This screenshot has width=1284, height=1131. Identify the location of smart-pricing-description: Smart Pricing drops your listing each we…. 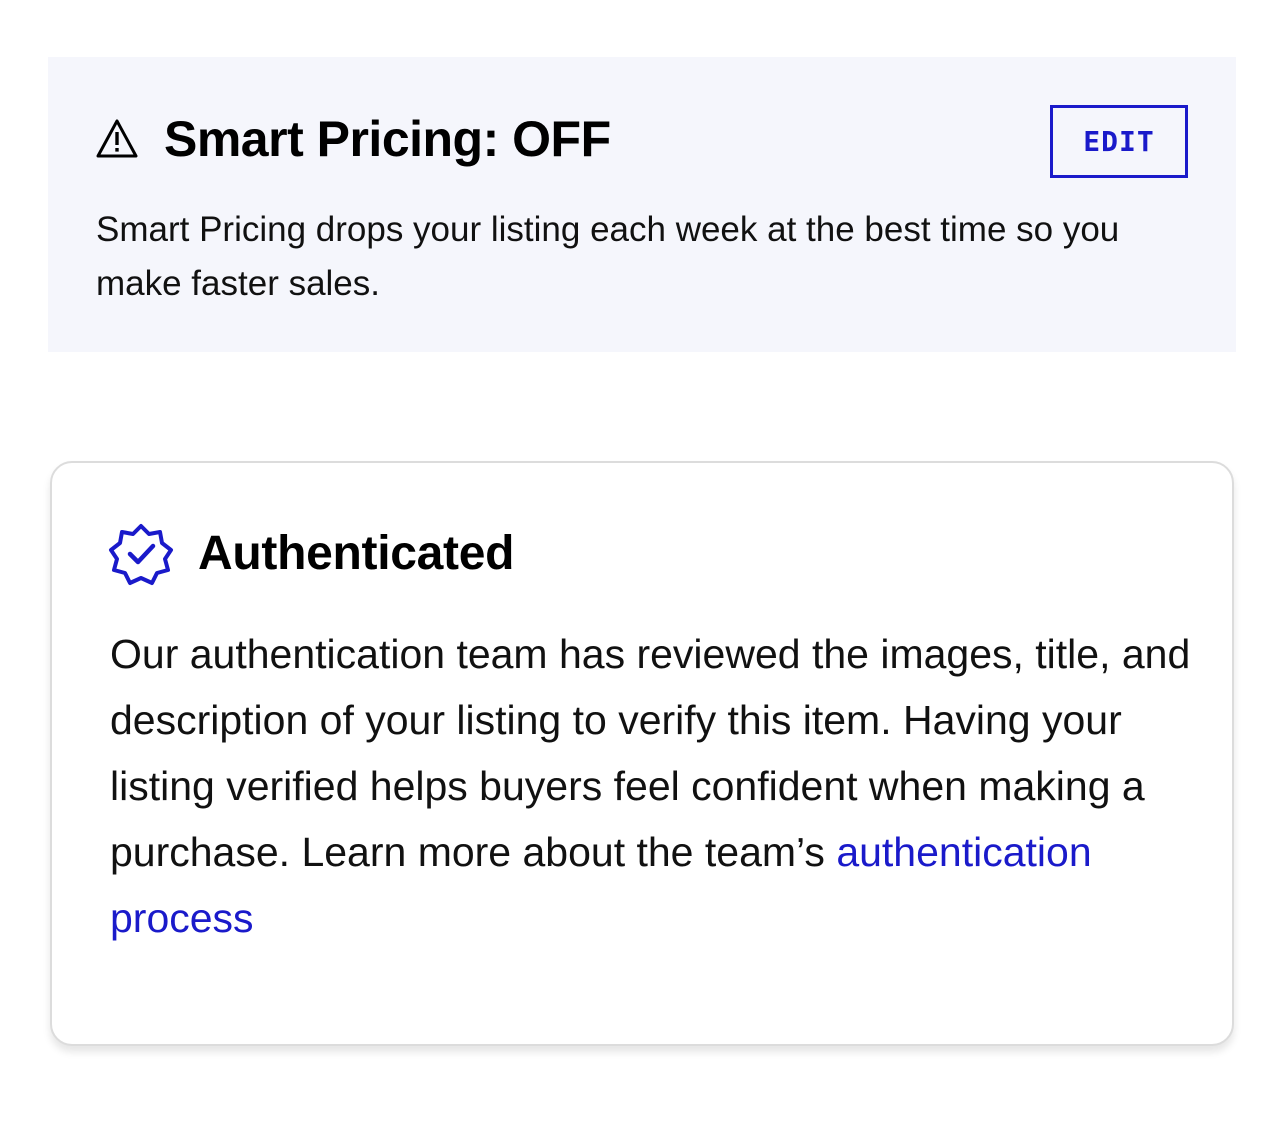
(608, 256).